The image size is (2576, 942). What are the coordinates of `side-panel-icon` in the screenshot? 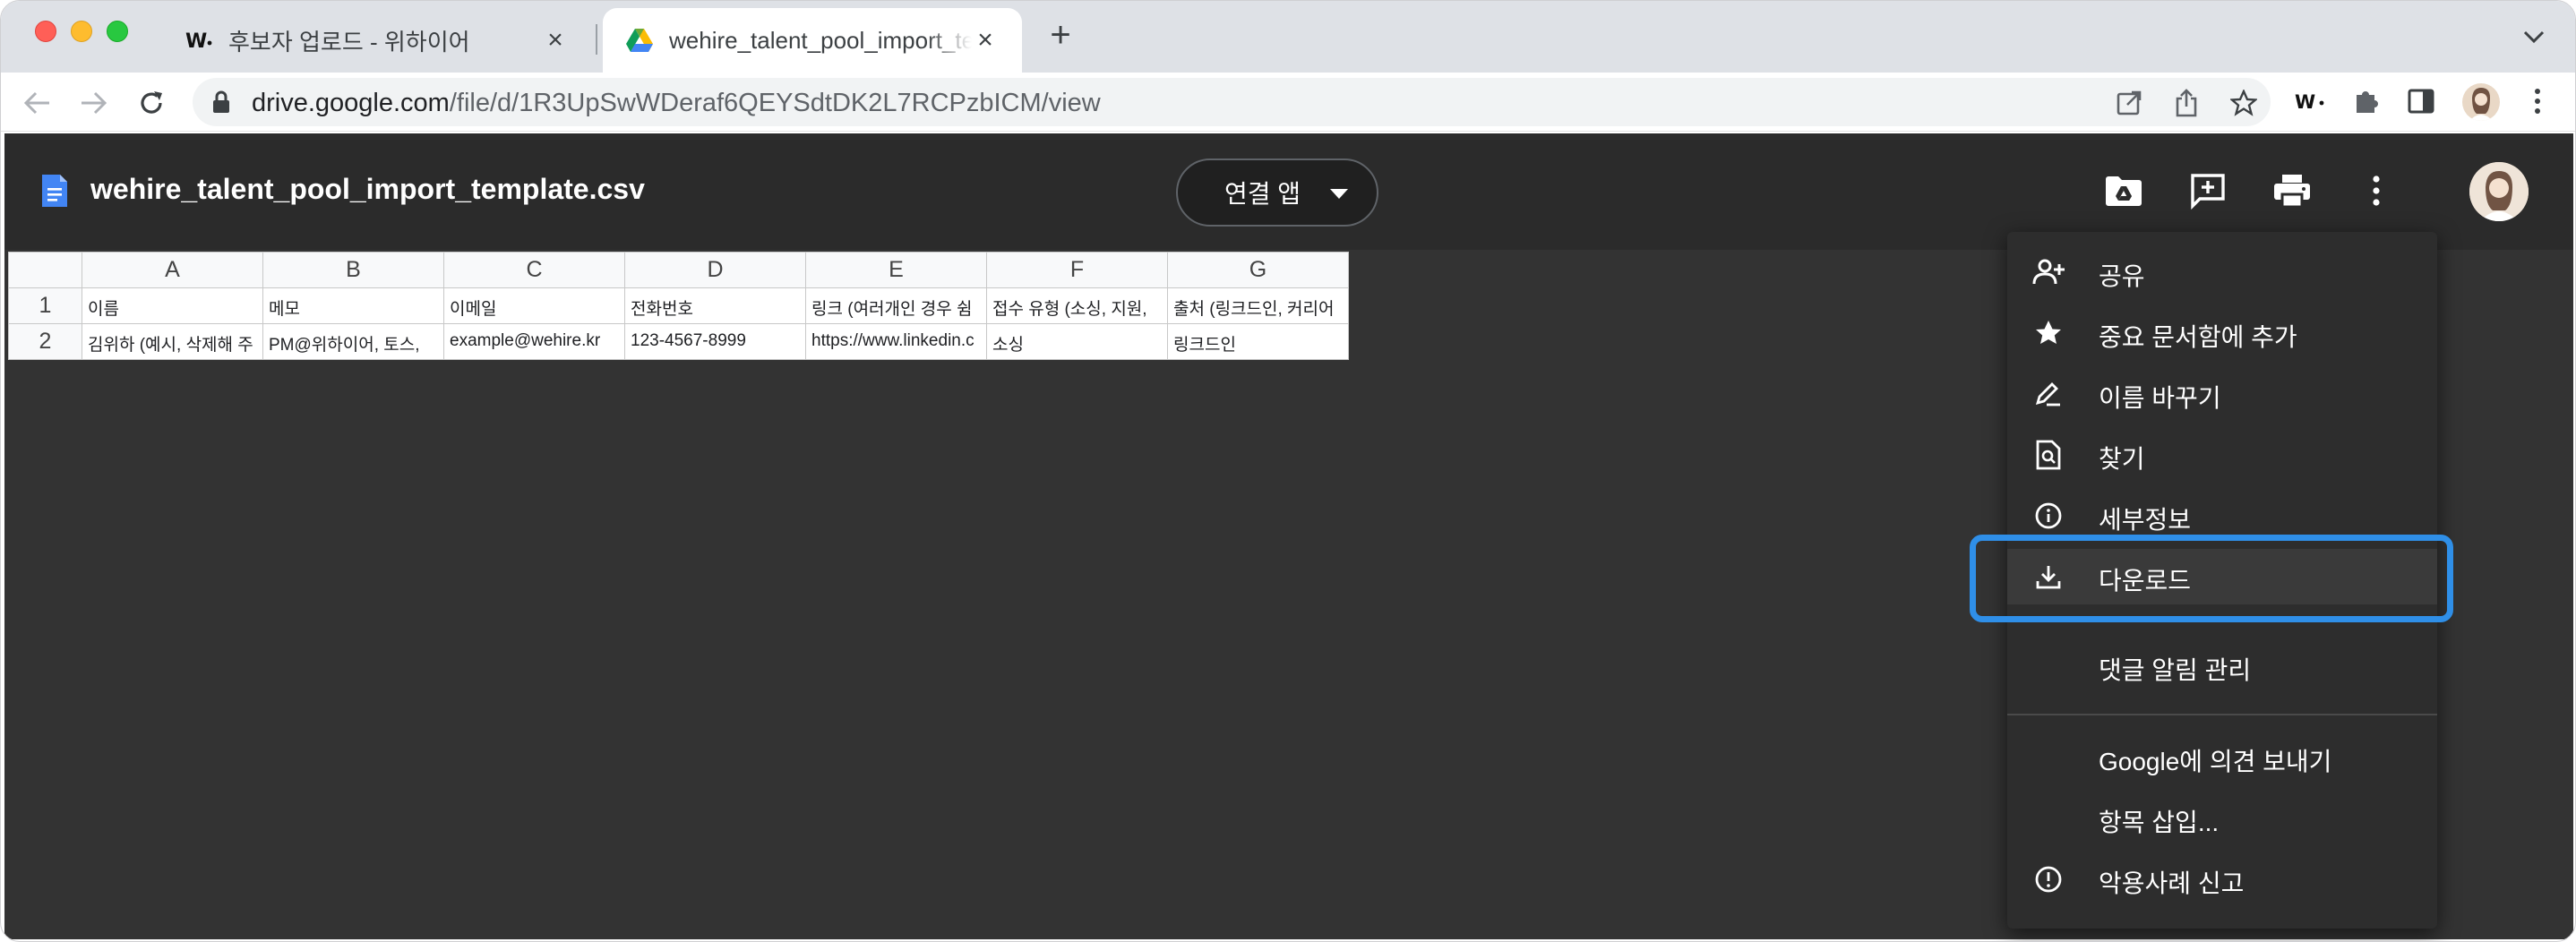 It's located at (2421, 101).